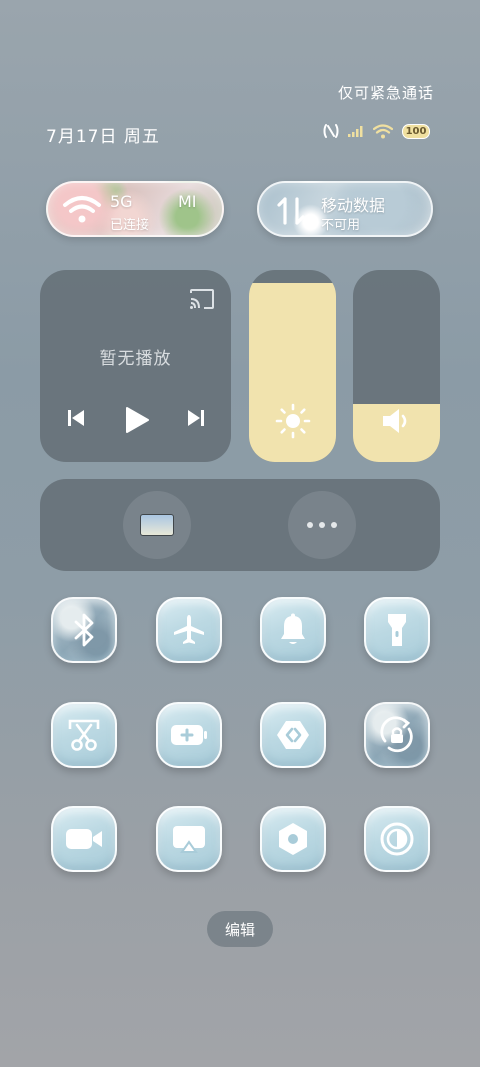 The height and width of the screenshot is (1067, 480). I want to click on nearby-share-tile, so click(293, 735).